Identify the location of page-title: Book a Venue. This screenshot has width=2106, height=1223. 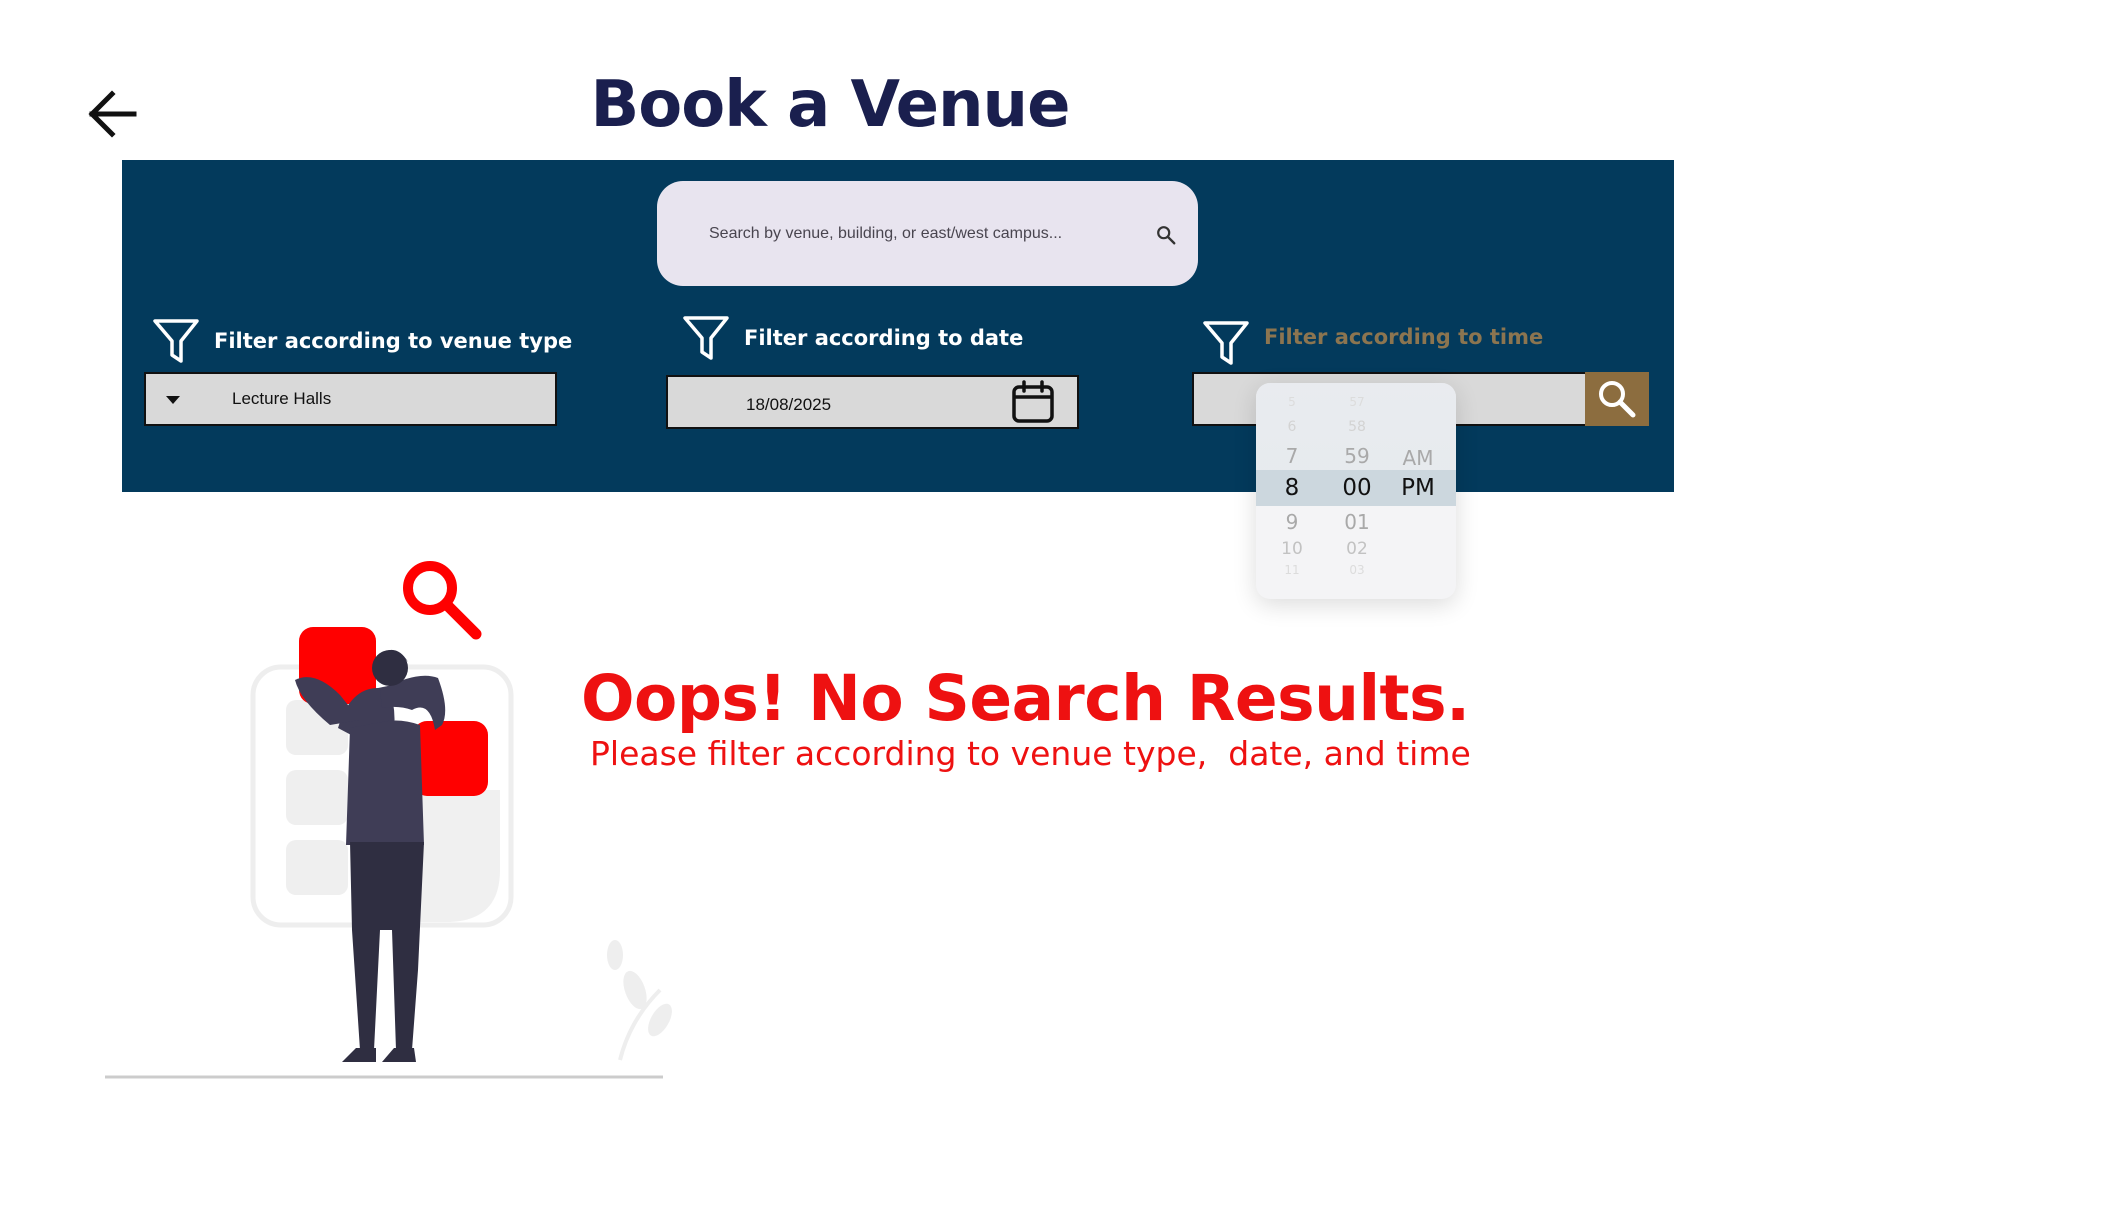
(830, 105).